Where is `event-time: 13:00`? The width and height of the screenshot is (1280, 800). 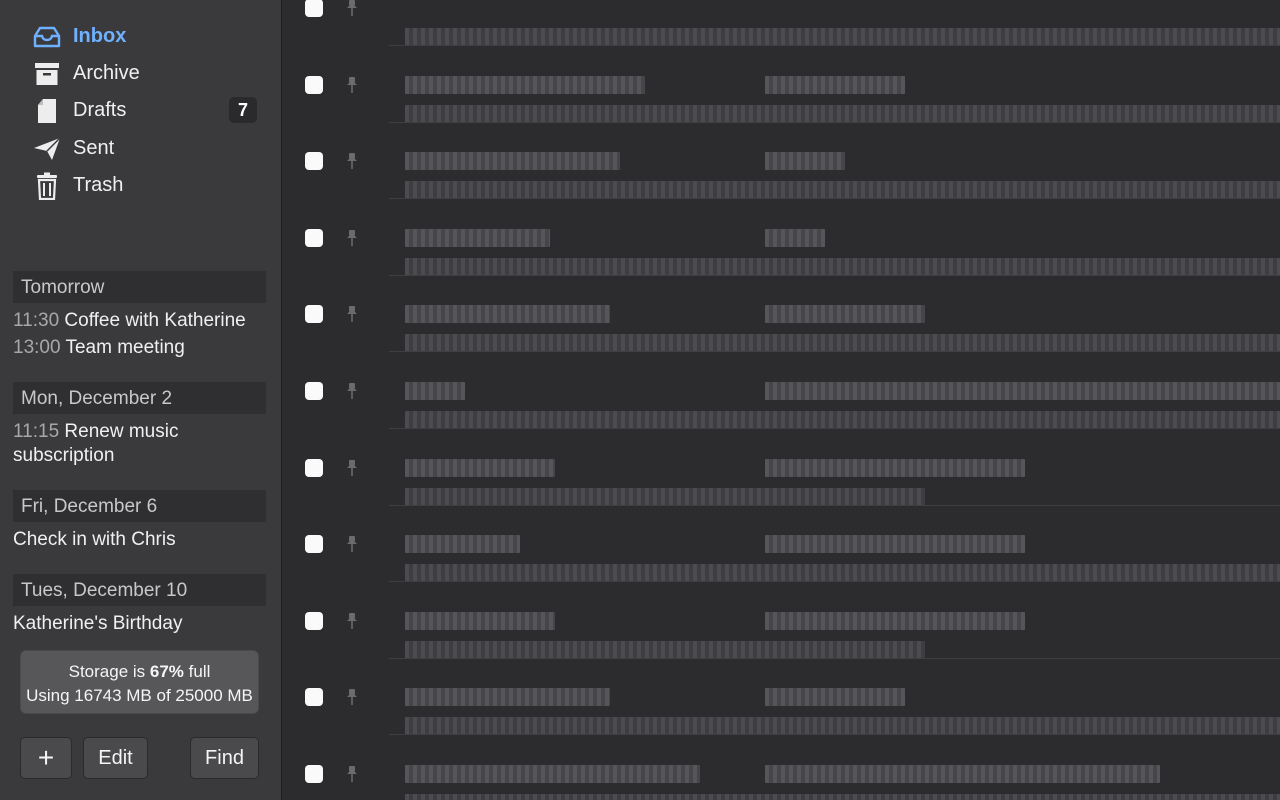 event-time: 13:00 is located at coordinates (37, 347).